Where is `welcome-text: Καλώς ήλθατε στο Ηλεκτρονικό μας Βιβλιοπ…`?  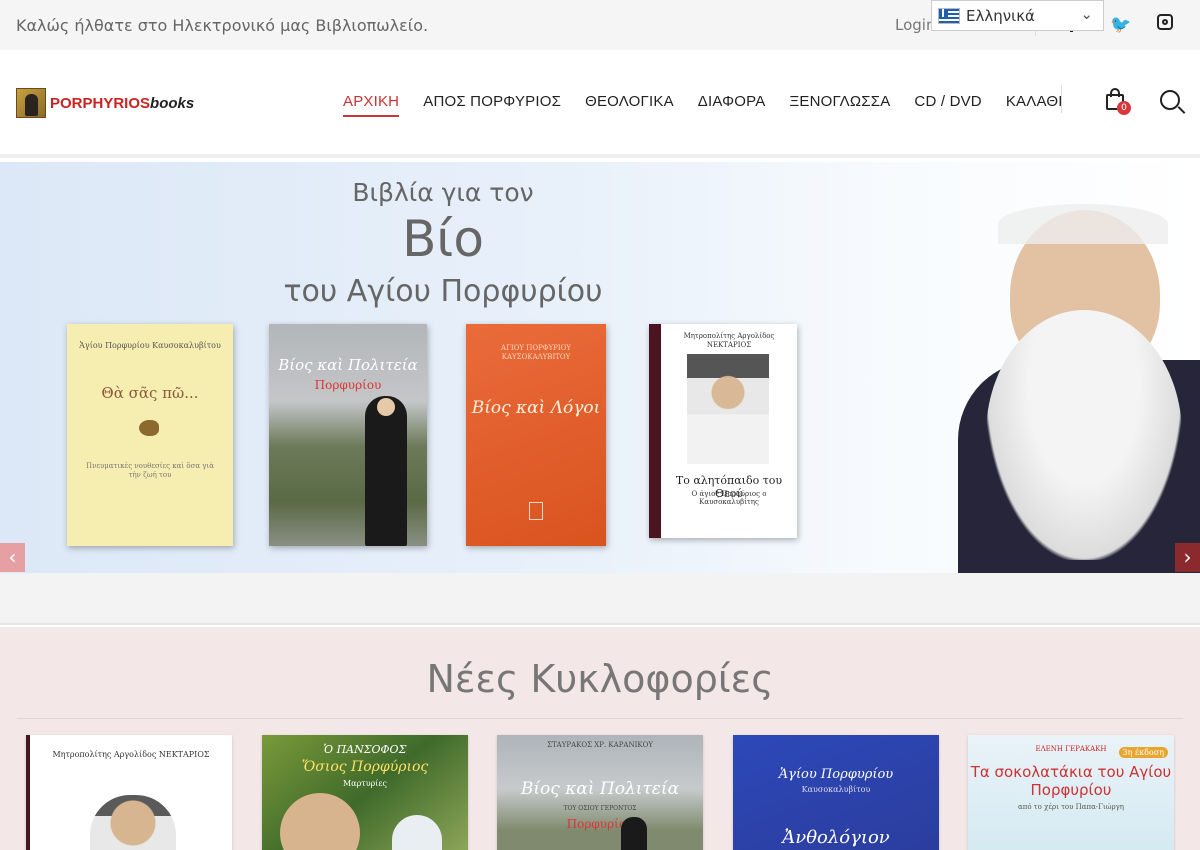 welcome-text: Καλώς ήλθατε στο Ηλεκτρονικό μας Βιβλιοπ… is located at coordinates (222, 25).